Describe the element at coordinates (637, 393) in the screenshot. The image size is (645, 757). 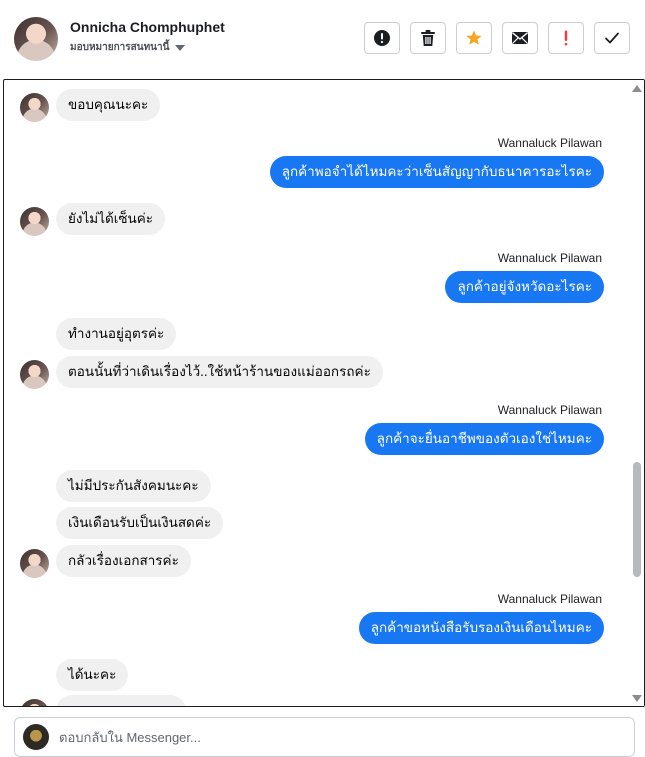
I see `scrollbar` at that location.